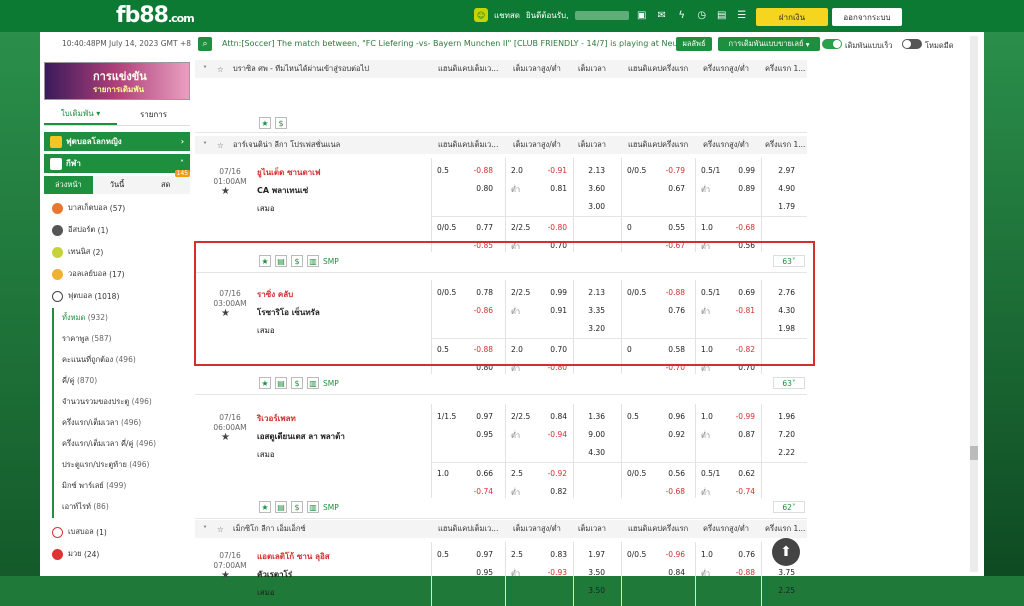 The width and height of the screenshot is (1024, 606). What do you see at coordinates (674, 554) in the screenshot?
I see `odds-cell: -0.96` at bounding box center [674, 554].